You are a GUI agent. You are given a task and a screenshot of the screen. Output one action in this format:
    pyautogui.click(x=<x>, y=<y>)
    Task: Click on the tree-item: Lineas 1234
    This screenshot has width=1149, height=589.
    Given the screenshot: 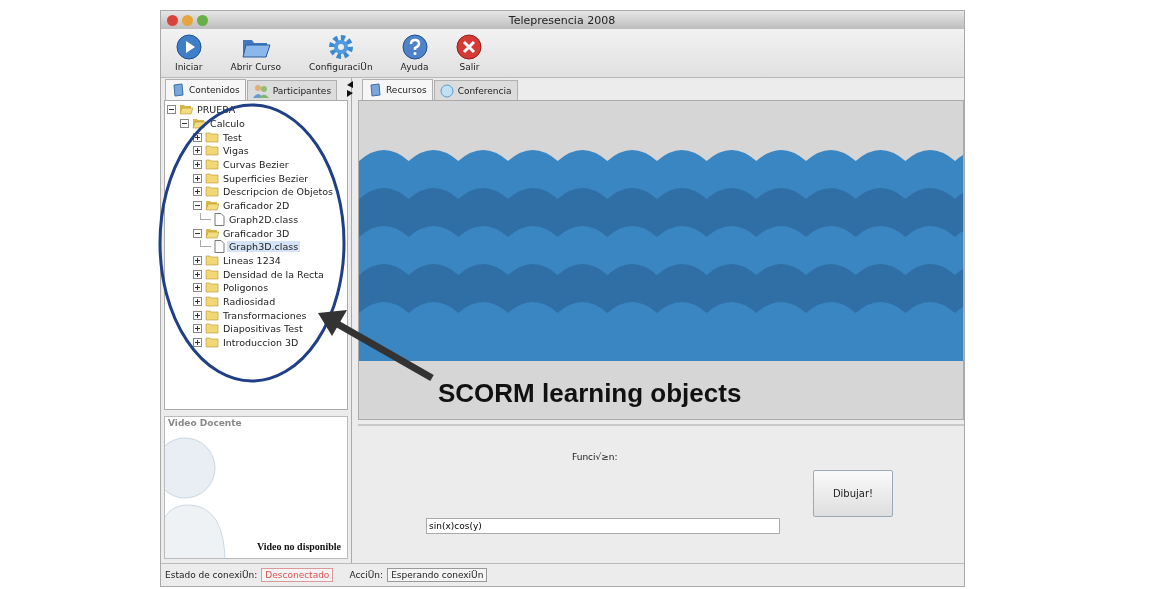 What is the action you would take?
    pyautogui.click(x=252, y=260)
    